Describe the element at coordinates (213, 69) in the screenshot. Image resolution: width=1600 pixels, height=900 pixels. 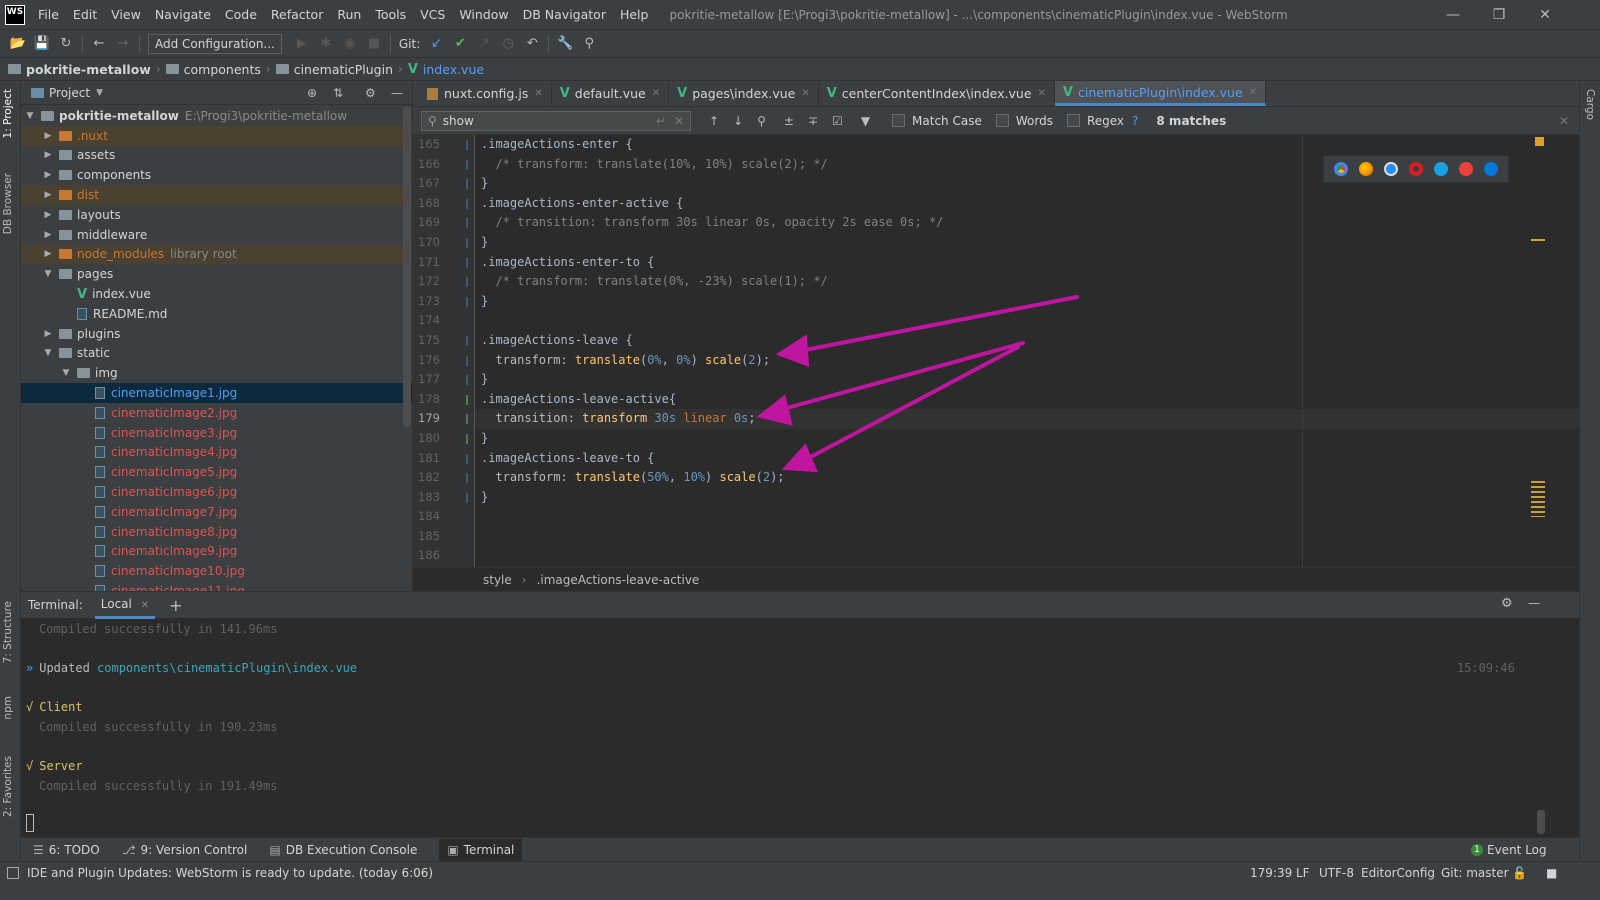
I see `breadcrumb-components: components` at that location.